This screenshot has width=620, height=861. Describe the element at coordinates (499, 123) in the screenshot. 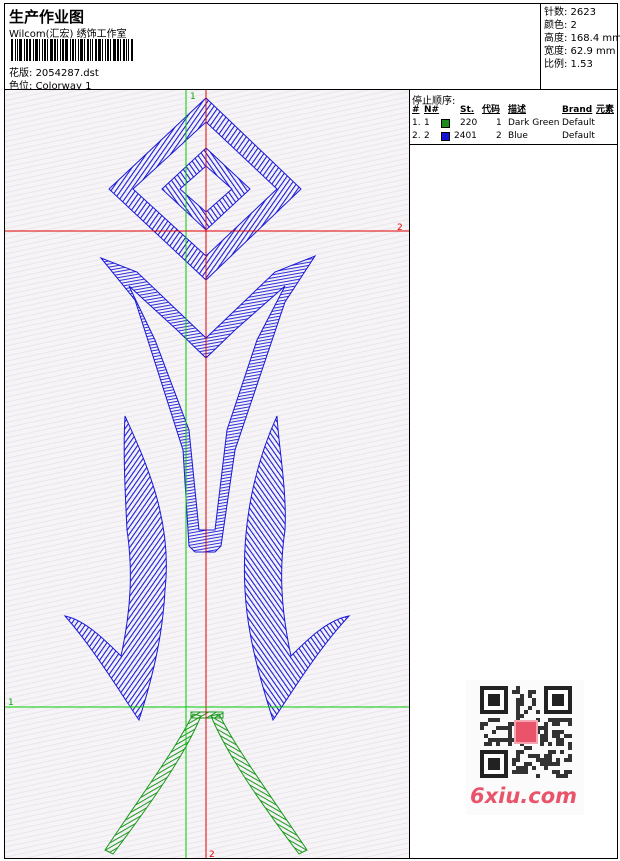

I see `row-code: 1` at that location.